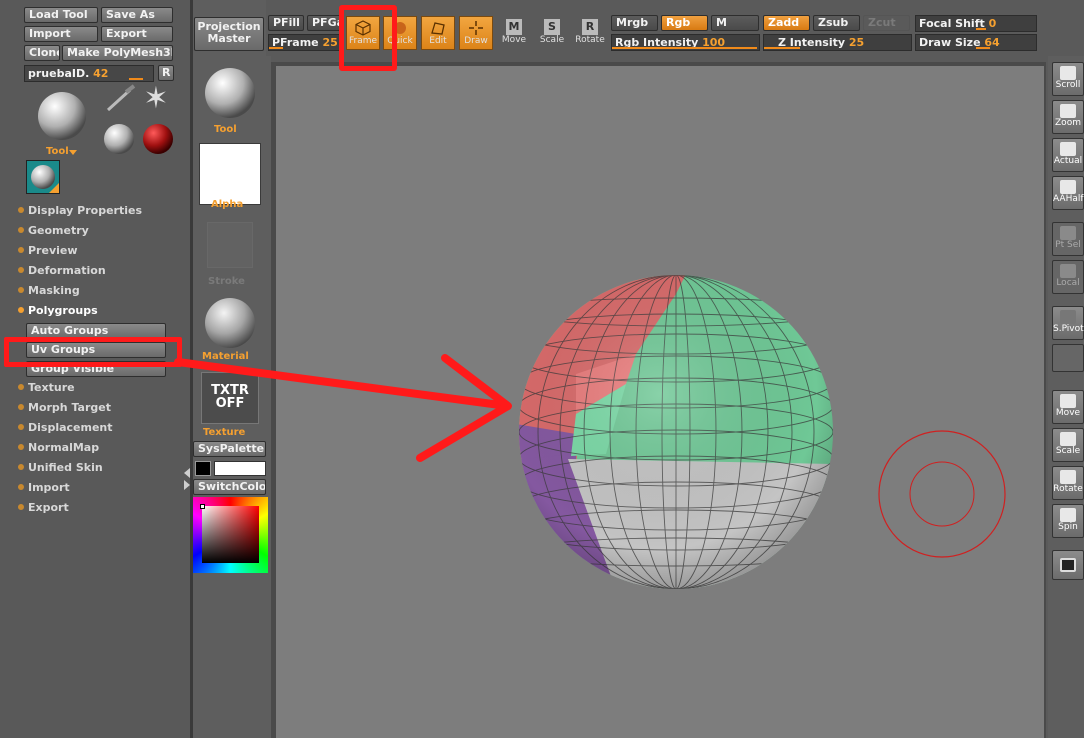 Image resolution: width=1084 pixels, height=738 pixels. Describe the element at coordinates (1068, 515) in the screenshot. I see `spin-icon` at that location.